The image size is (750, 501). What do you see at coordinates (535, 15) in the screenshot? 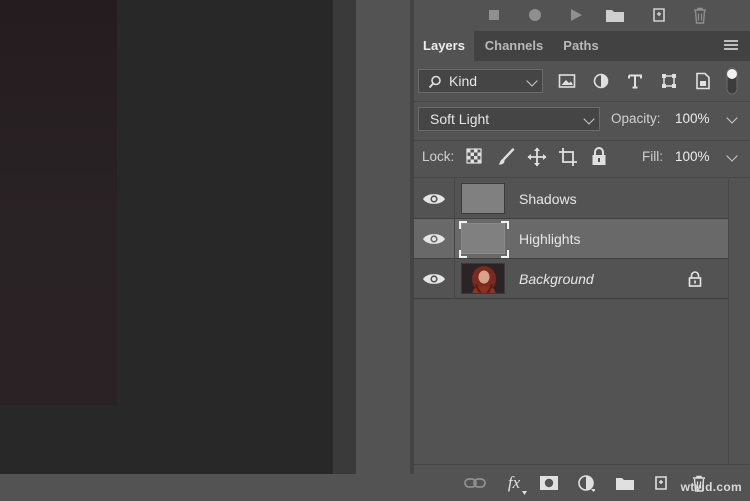
I see `record-icon` at bounding box center [535, 15].